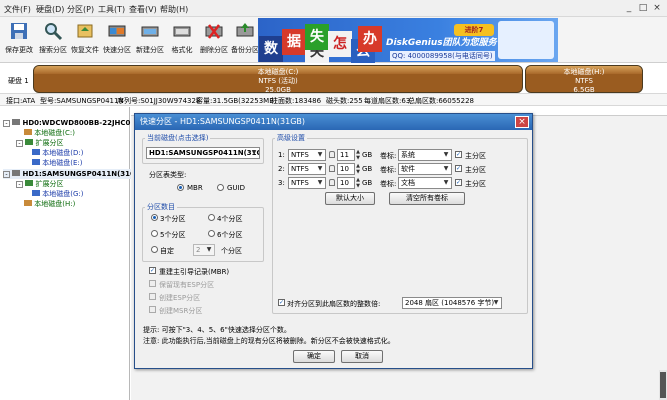 This screenshot has width=667, height=400. Describe the element at coordinates (80, 9) in the screenshot. I see `menu-partition: 分区(P)` at that location.